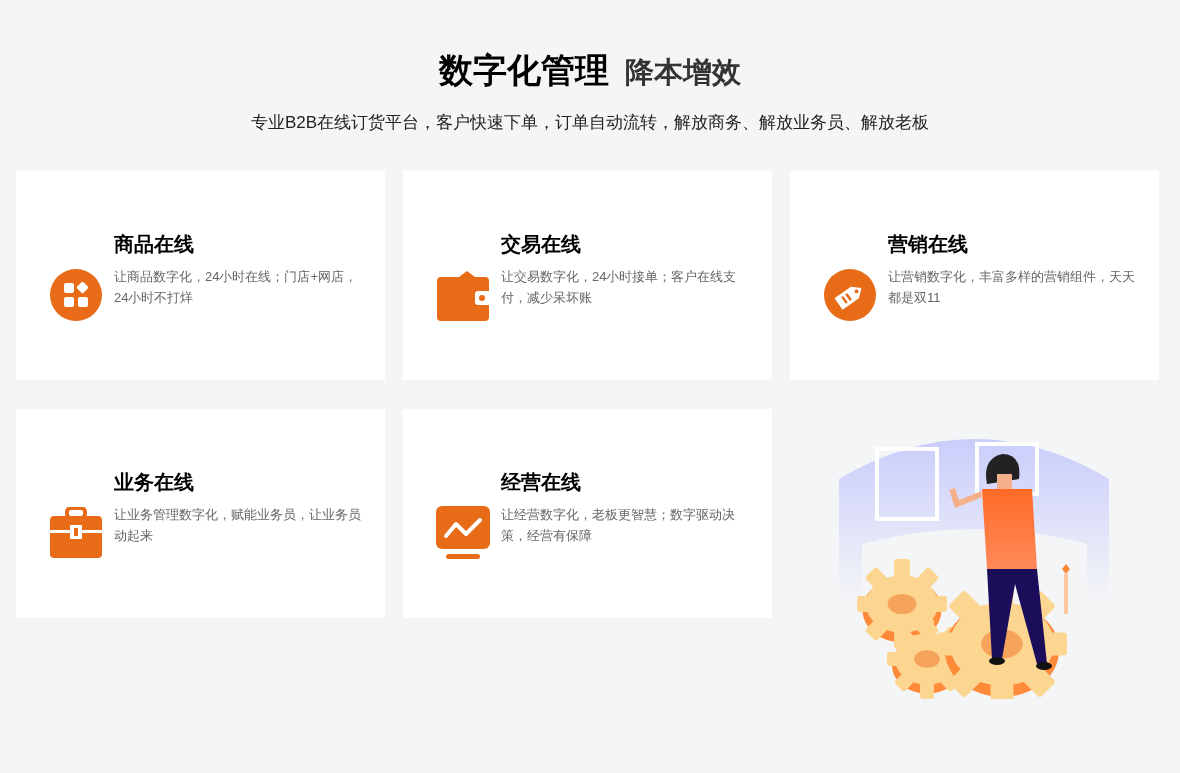 Image resolution: width=1180 pixels, height=773 pixels. Describe the element at coordinates (76, 532) in the screenshot. I see `briefcase-icon` at that location.